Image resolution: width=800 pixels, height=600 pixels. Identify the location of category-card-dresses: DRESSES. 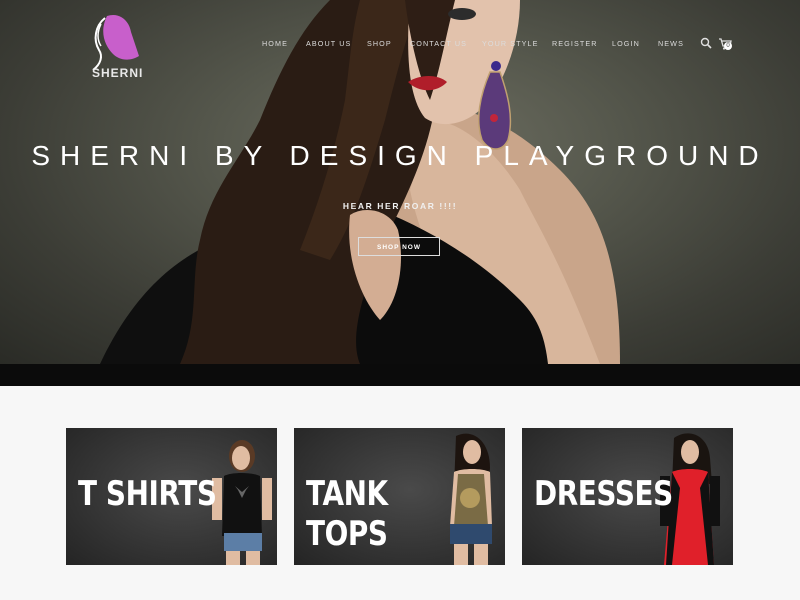
(627, 496).